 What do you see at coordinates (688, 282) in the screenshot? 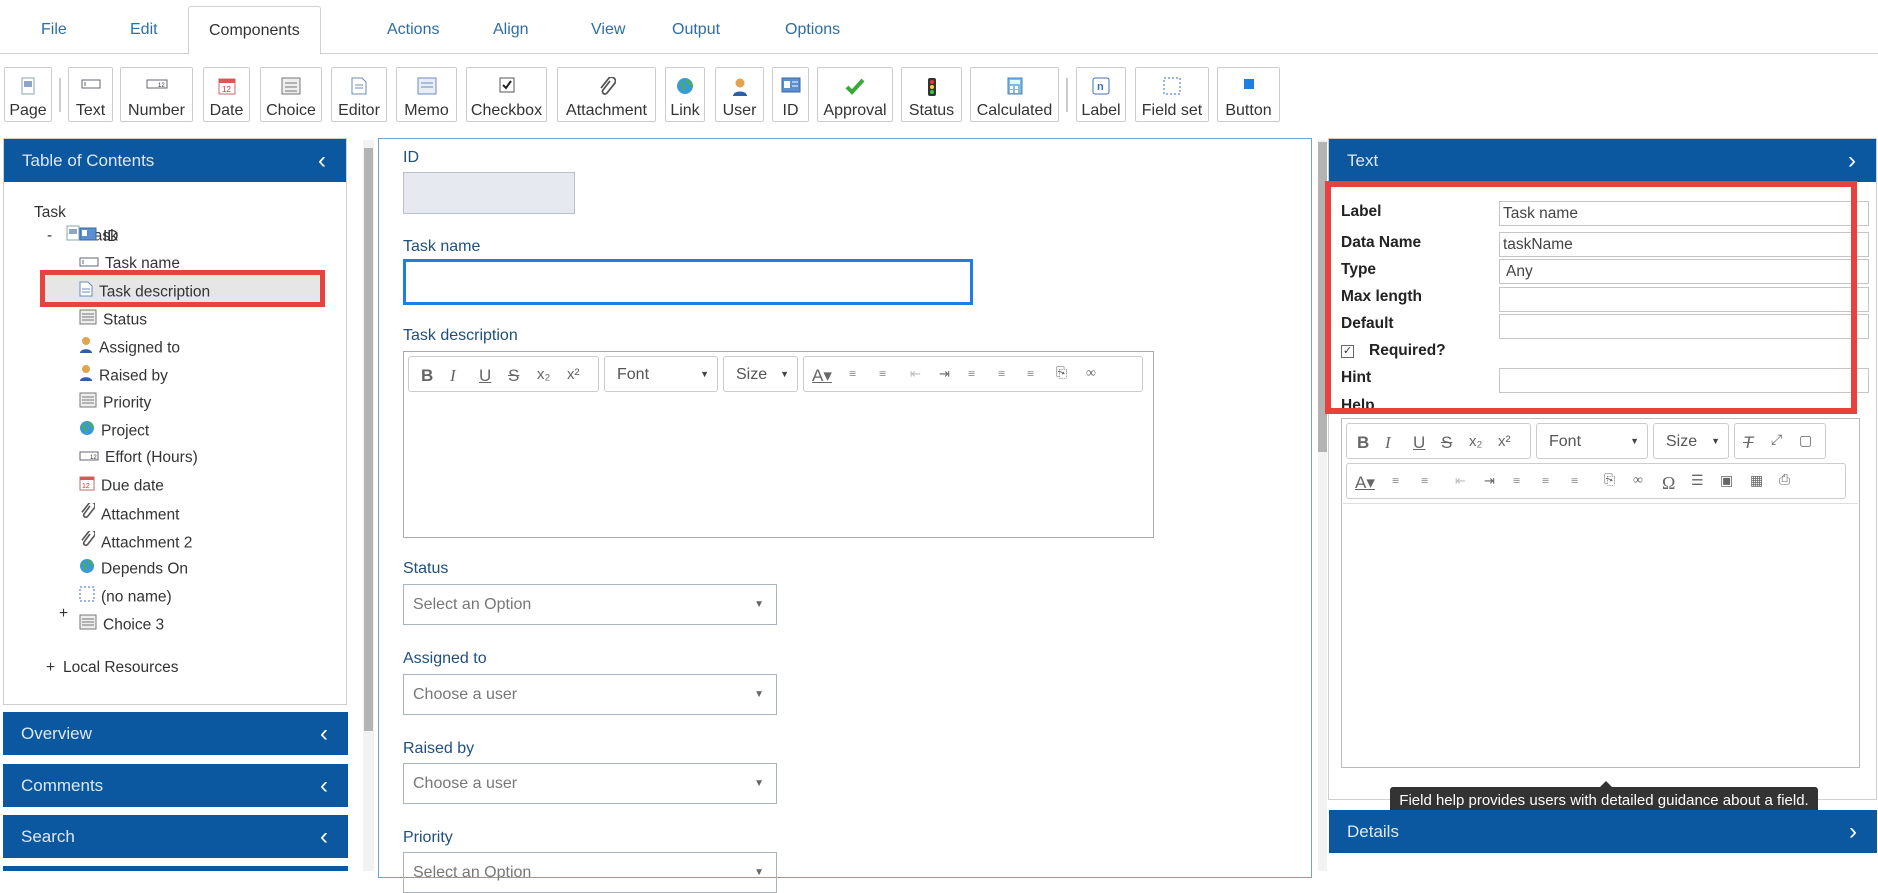
I see `task-name-input` at bounding box center [688, 282].